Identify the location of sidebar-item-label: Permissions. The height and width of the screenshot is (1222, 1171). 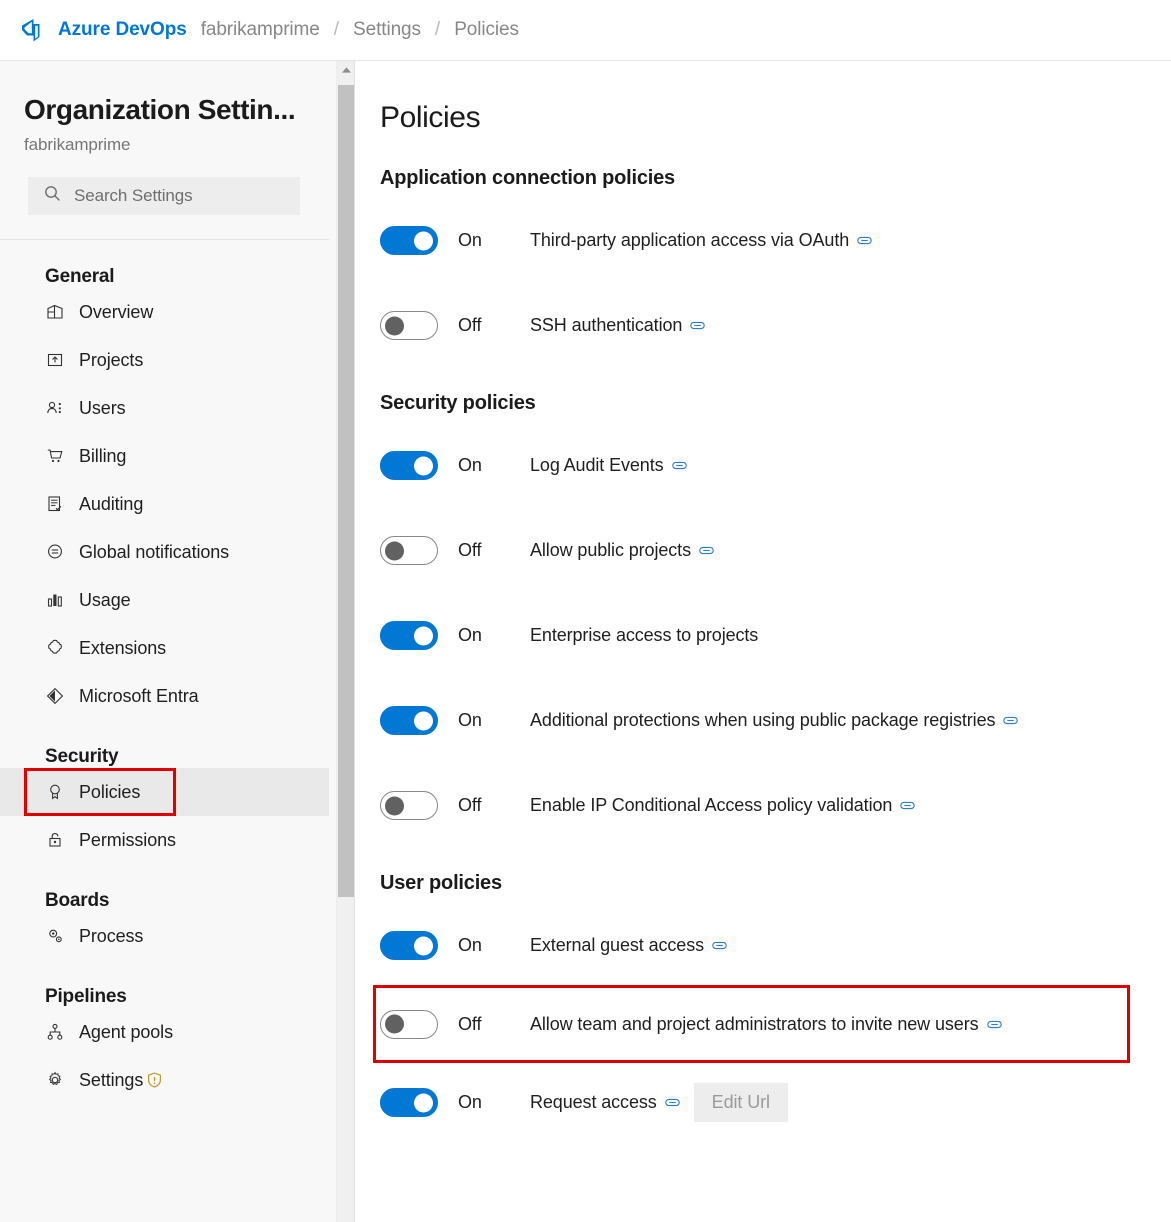
(127, 839).